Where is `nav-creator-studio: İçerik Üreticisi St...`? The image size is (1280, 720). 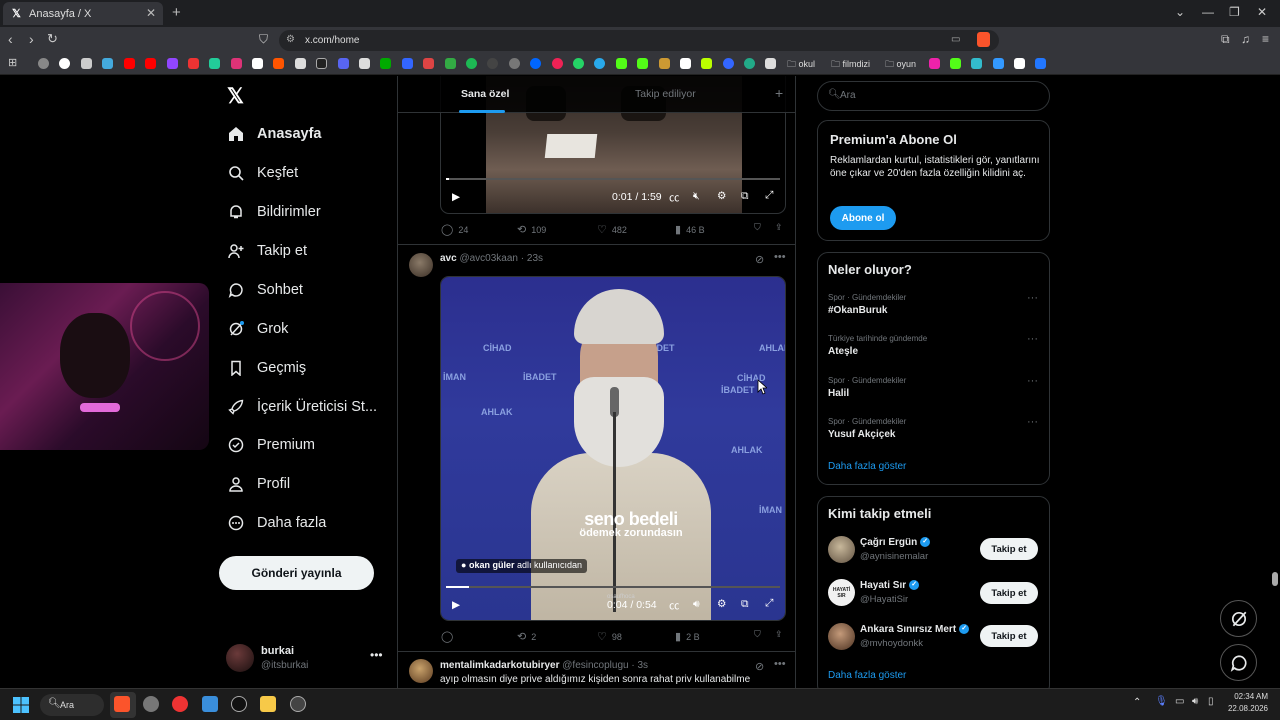 nav-creator-studio: İçerik Üreticisi St... is located at coordinates (302, 407).